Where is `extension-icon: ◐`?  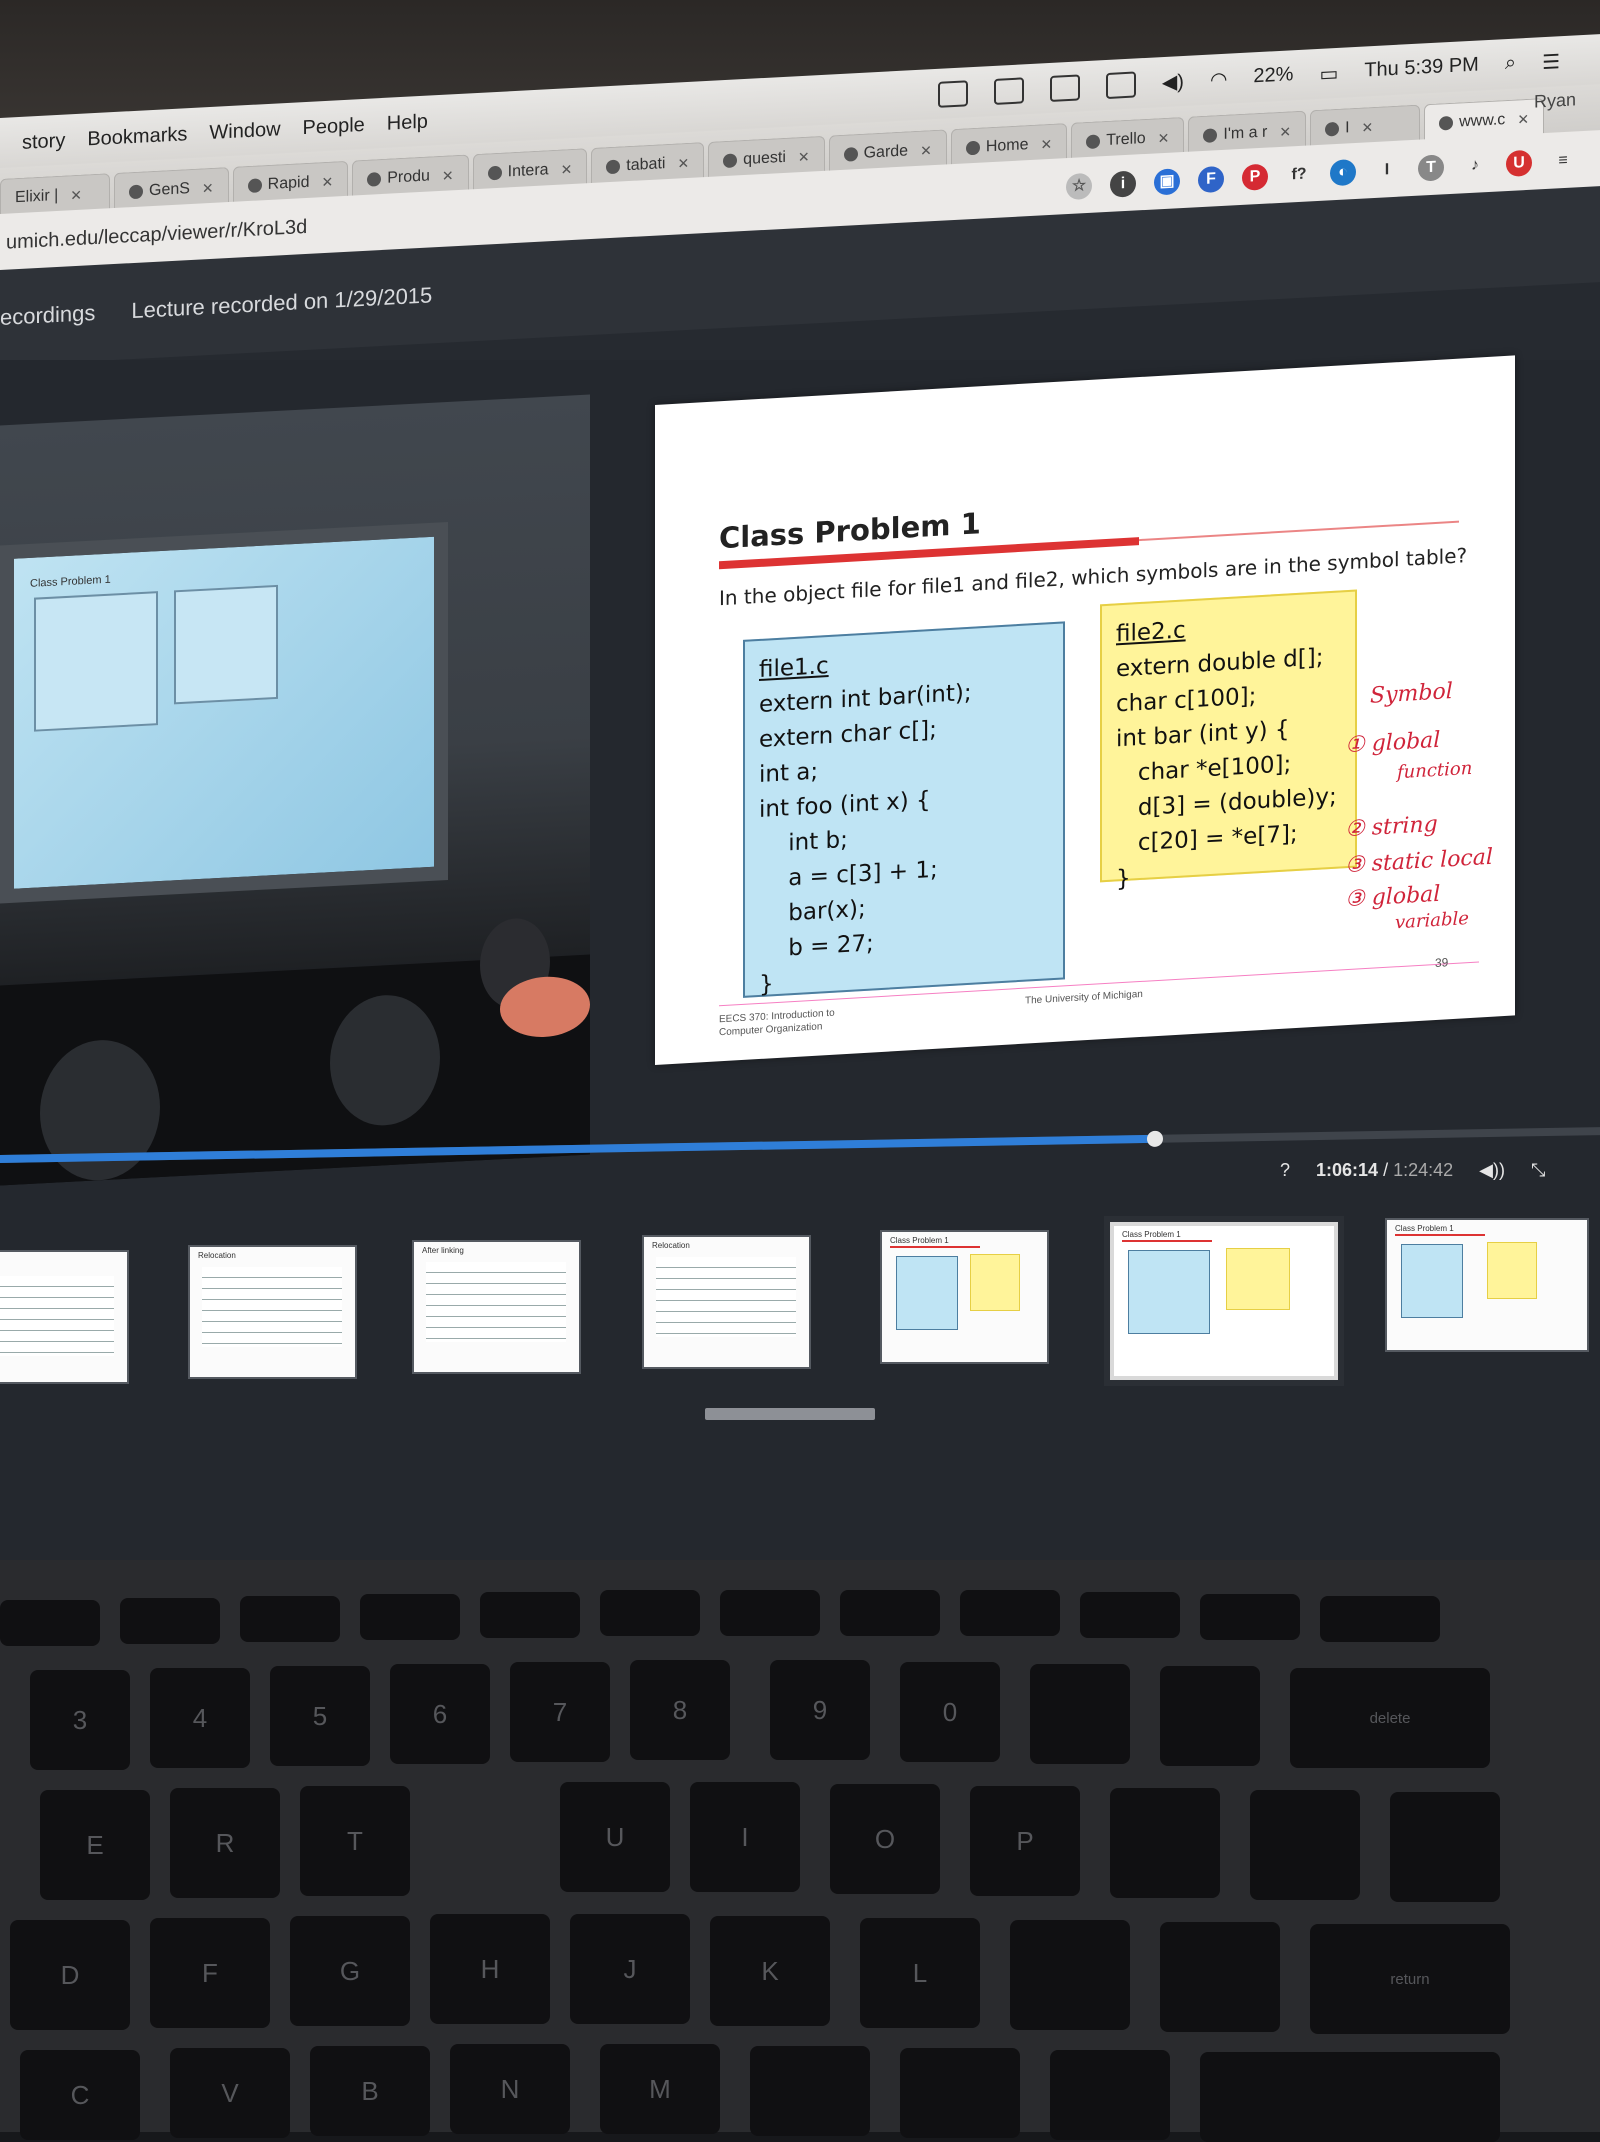
extension-icon: ◐ is located at coordinates (1343, 172).